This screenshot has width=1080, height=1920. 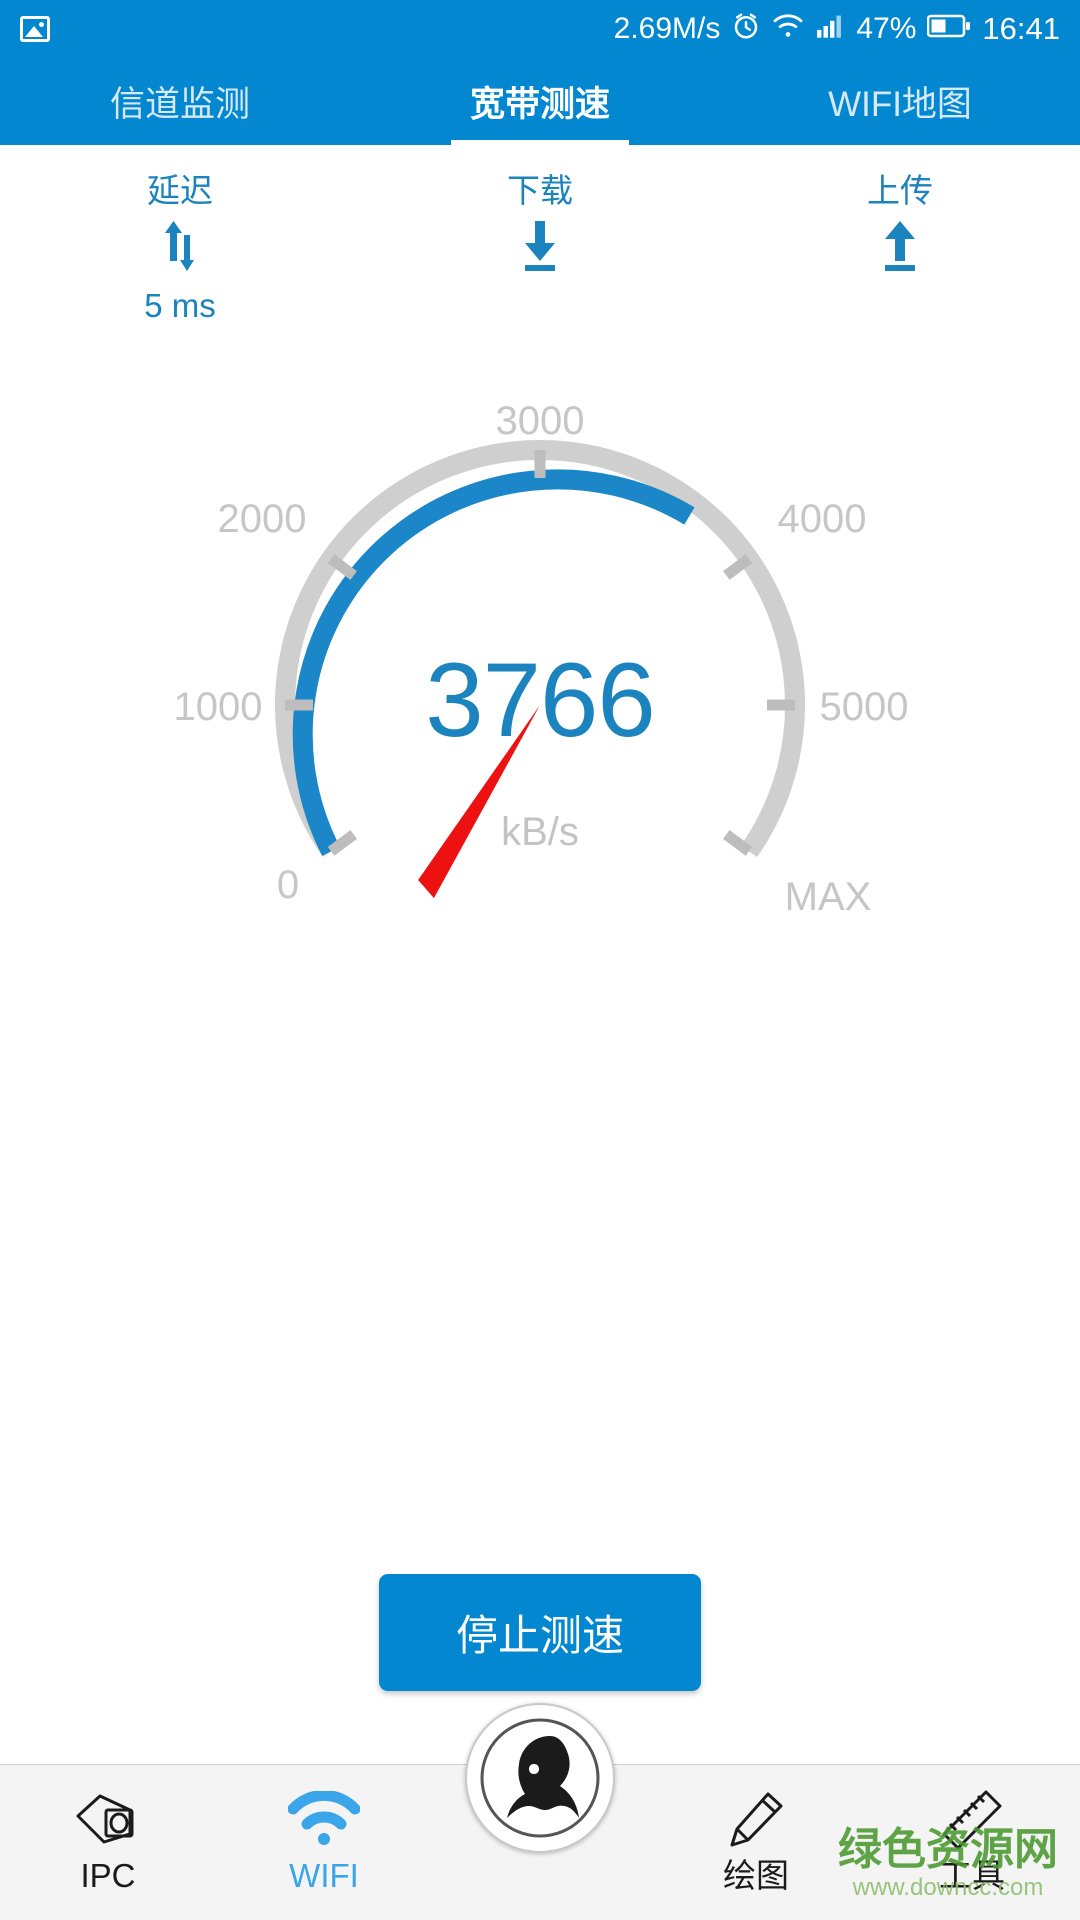 I want to click on nav-item-draw: 绘图, so click(x=756, y=1828).